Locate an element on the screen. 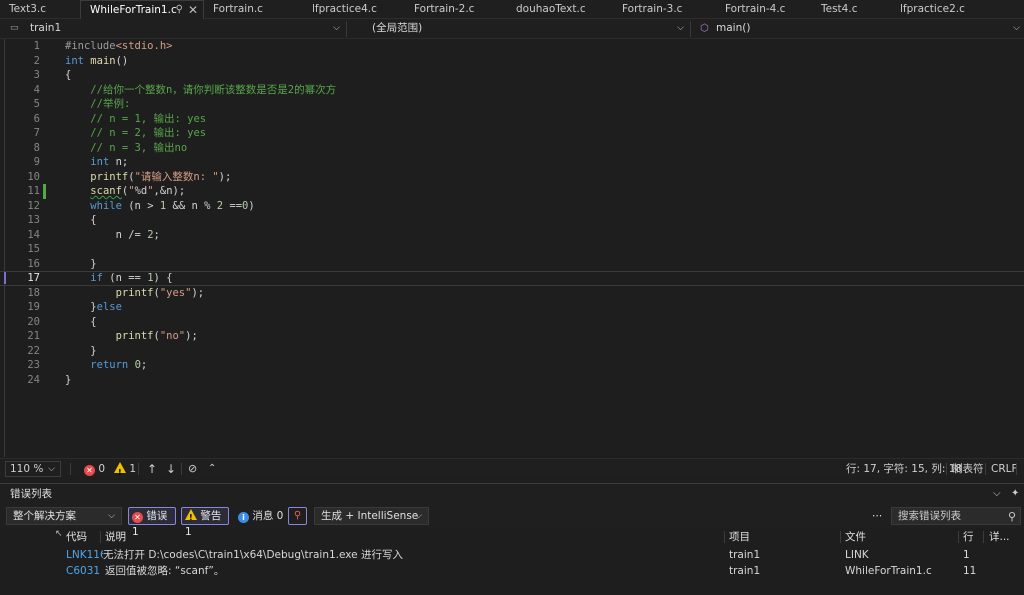 The height and width of the screenshot is (595, 1024). warnings-filter-toggle: 警告 1 is located at coordinates (205, 522).